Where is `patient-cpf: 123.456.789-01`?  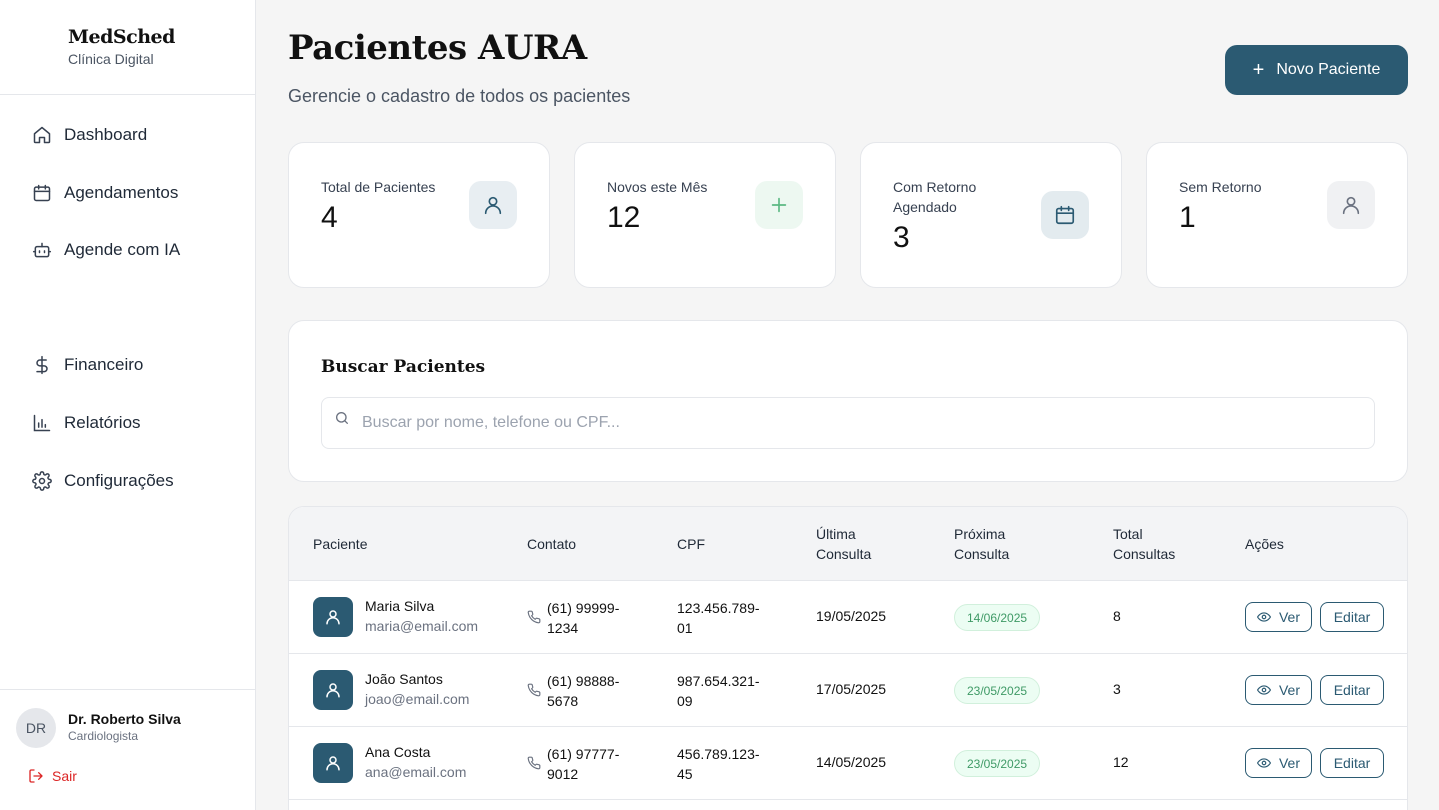 patient-cpf: 123.456.789-01 is located at coordinates (718, 618).